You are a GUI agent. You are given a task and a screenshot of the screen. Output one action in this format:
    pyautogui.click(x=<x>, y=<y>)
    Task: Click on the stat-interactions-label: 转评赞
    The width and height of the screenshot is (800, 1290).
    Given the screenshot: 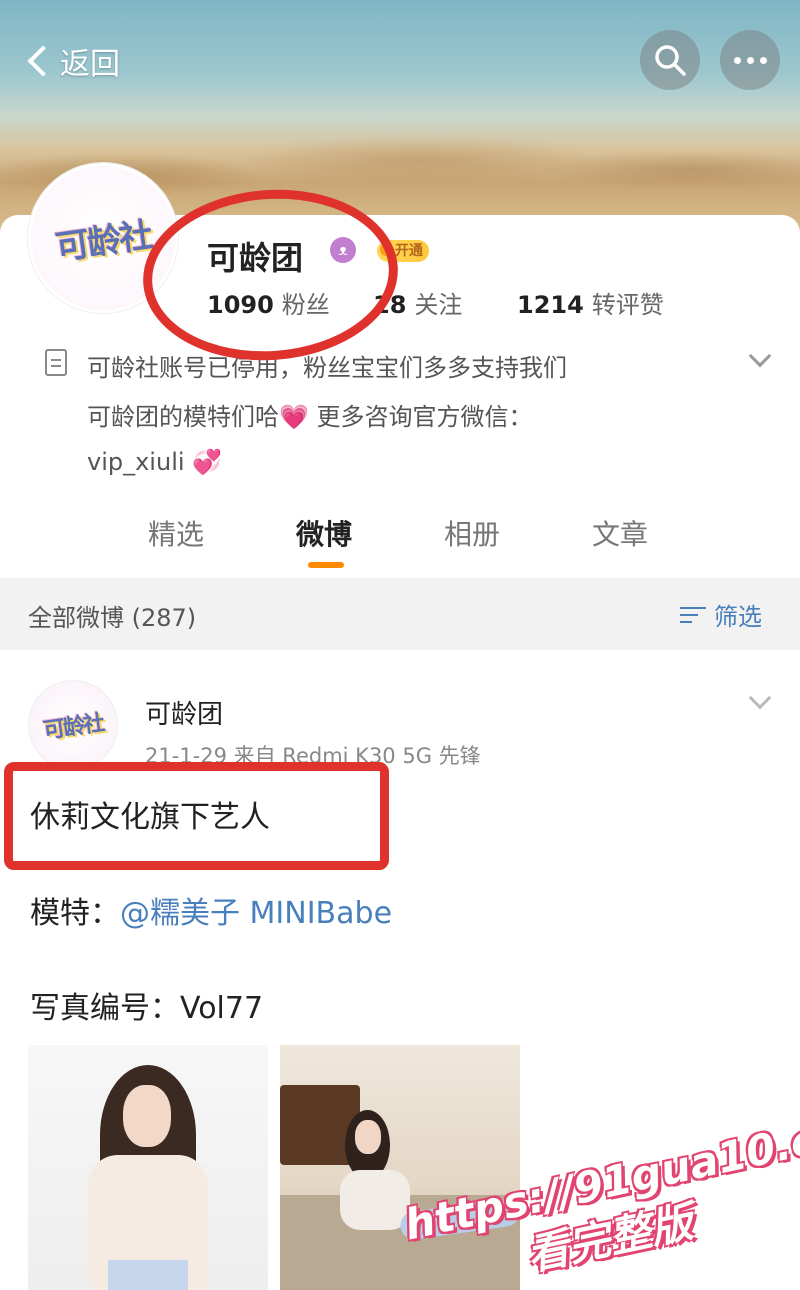 What is the action you would take?
    pyautogui.click(x=627, y=305)
    